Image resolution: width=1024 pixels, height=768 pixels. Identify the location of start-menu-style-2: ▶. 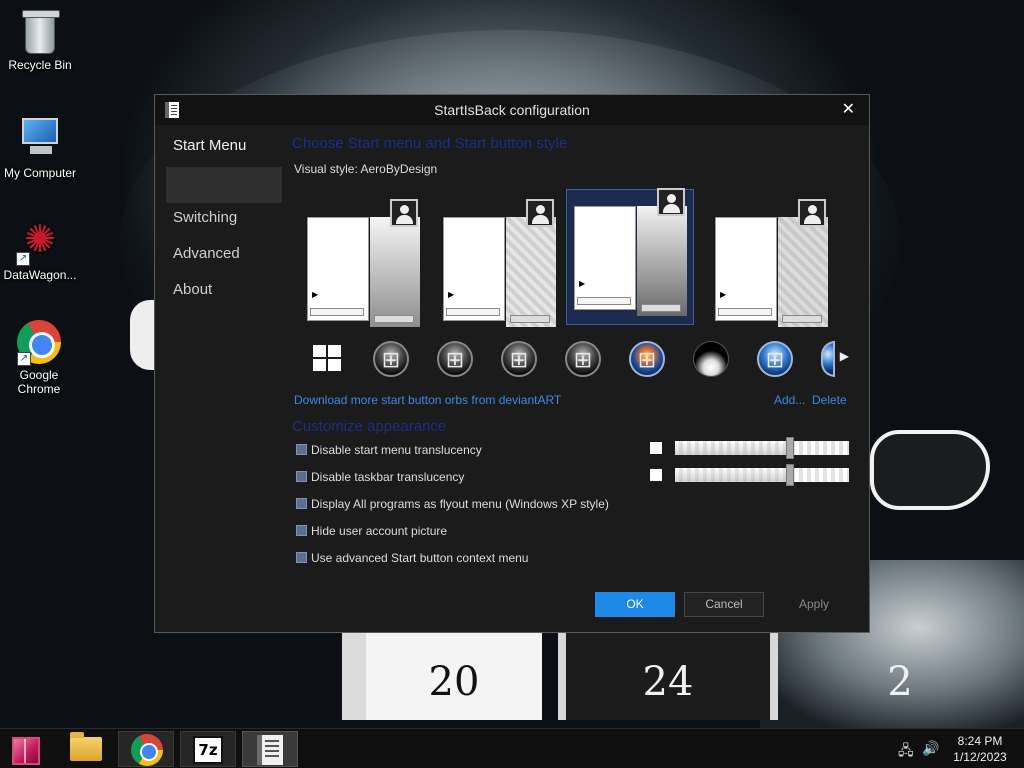
(499, 263).